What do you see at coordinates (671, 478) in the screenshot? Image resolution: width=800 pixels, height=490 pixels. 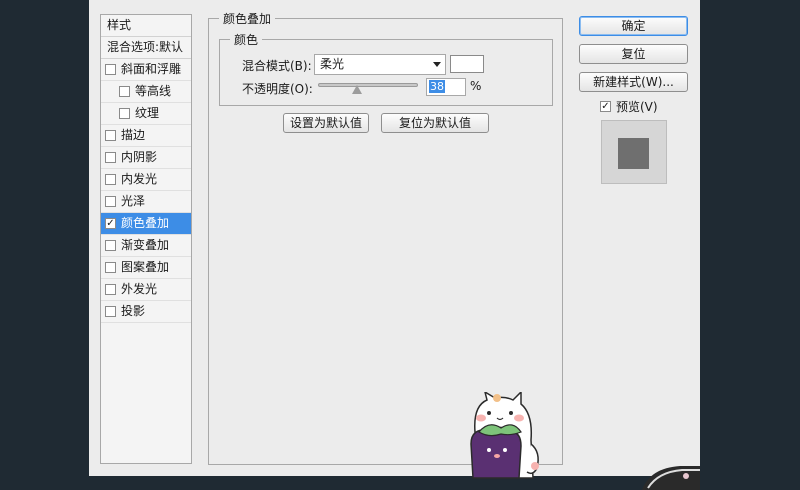 I see `partial-artwork-icon` at bounding box center [671, 478].